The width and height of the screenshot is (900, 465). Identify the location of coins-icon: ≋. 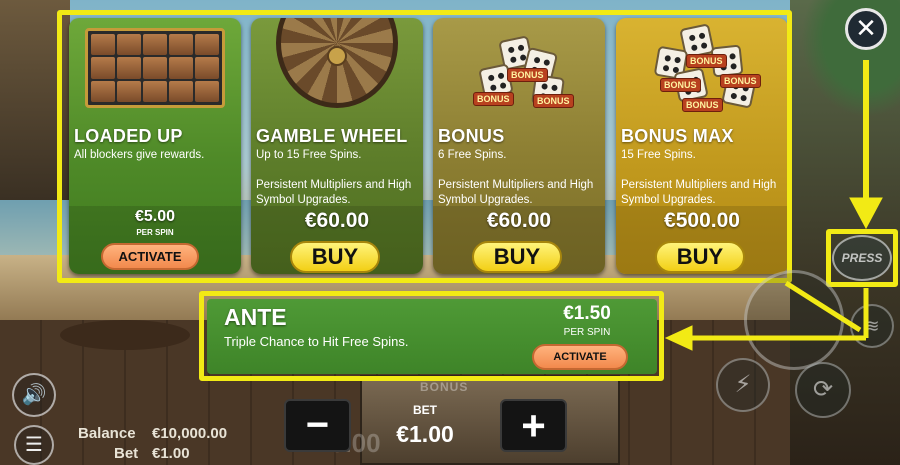
(872, 326).